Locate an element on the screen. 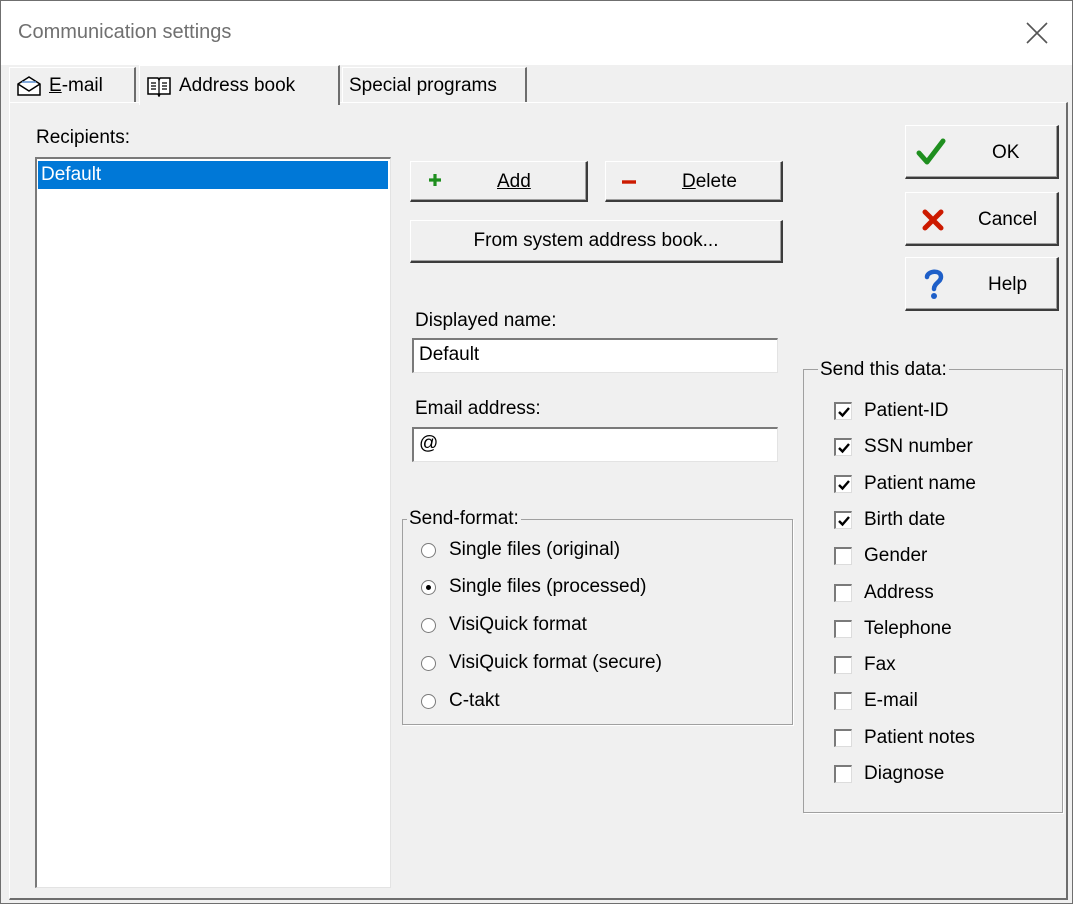 This screenshot has width=1073, height=904. send-this-data-title: Send this data: is located at coordinates (883, 370).